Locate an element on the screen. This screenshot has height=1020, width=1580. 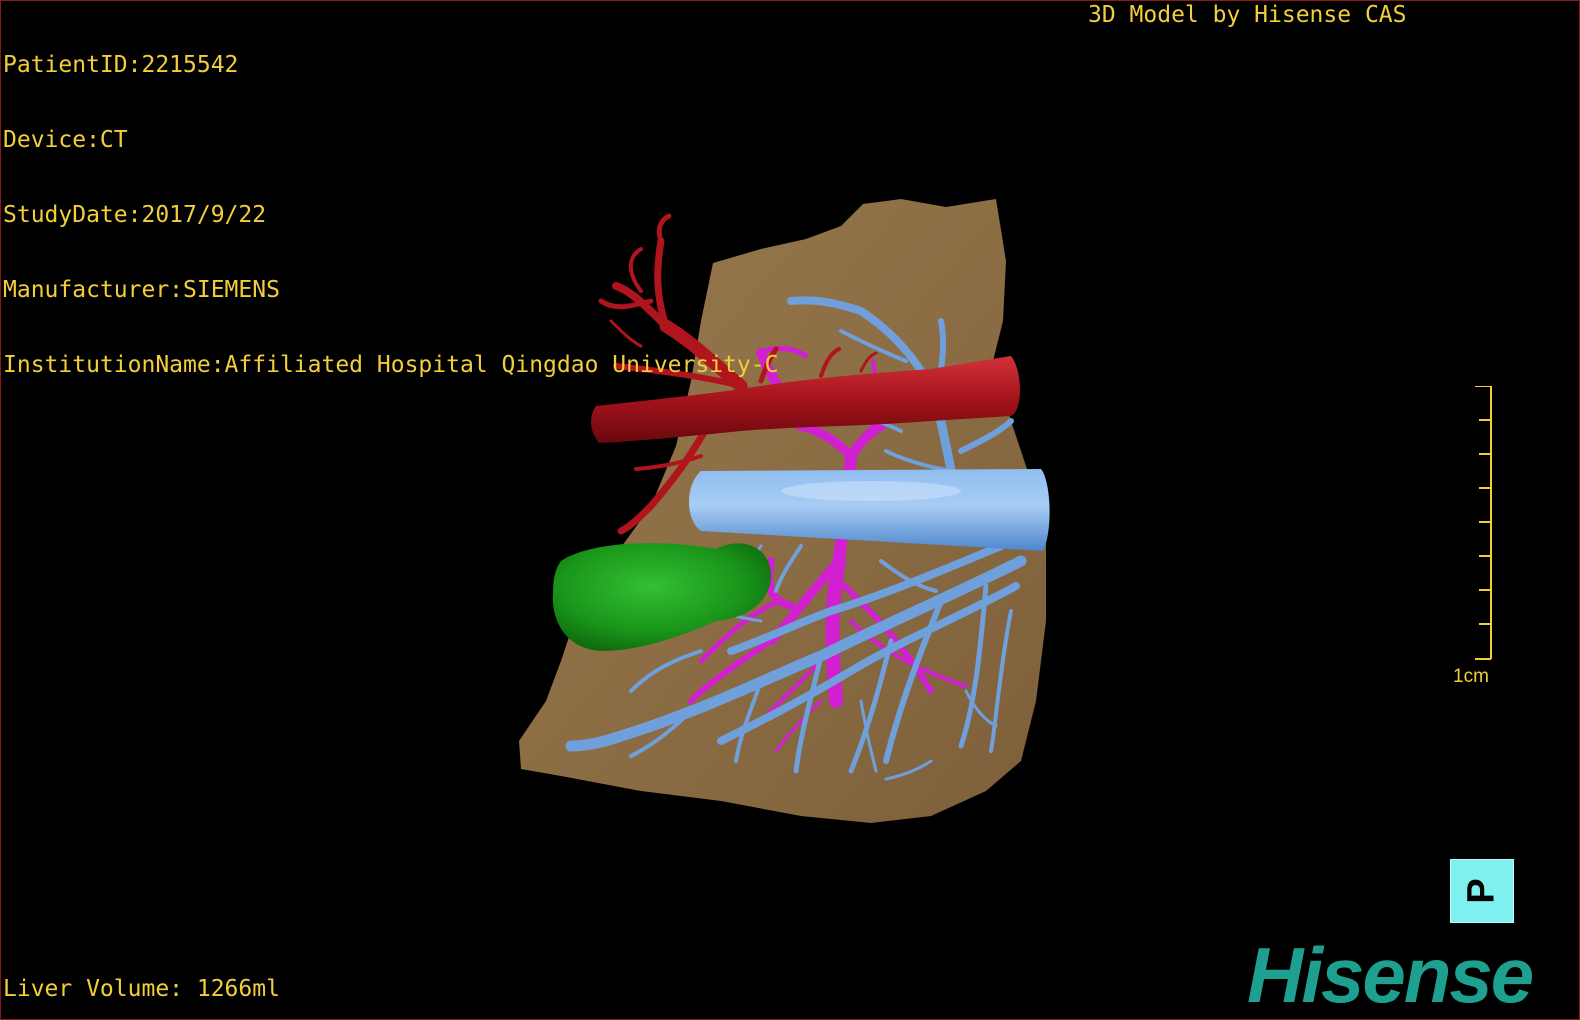
ivc-highlight is located at coordinates (871, 491).